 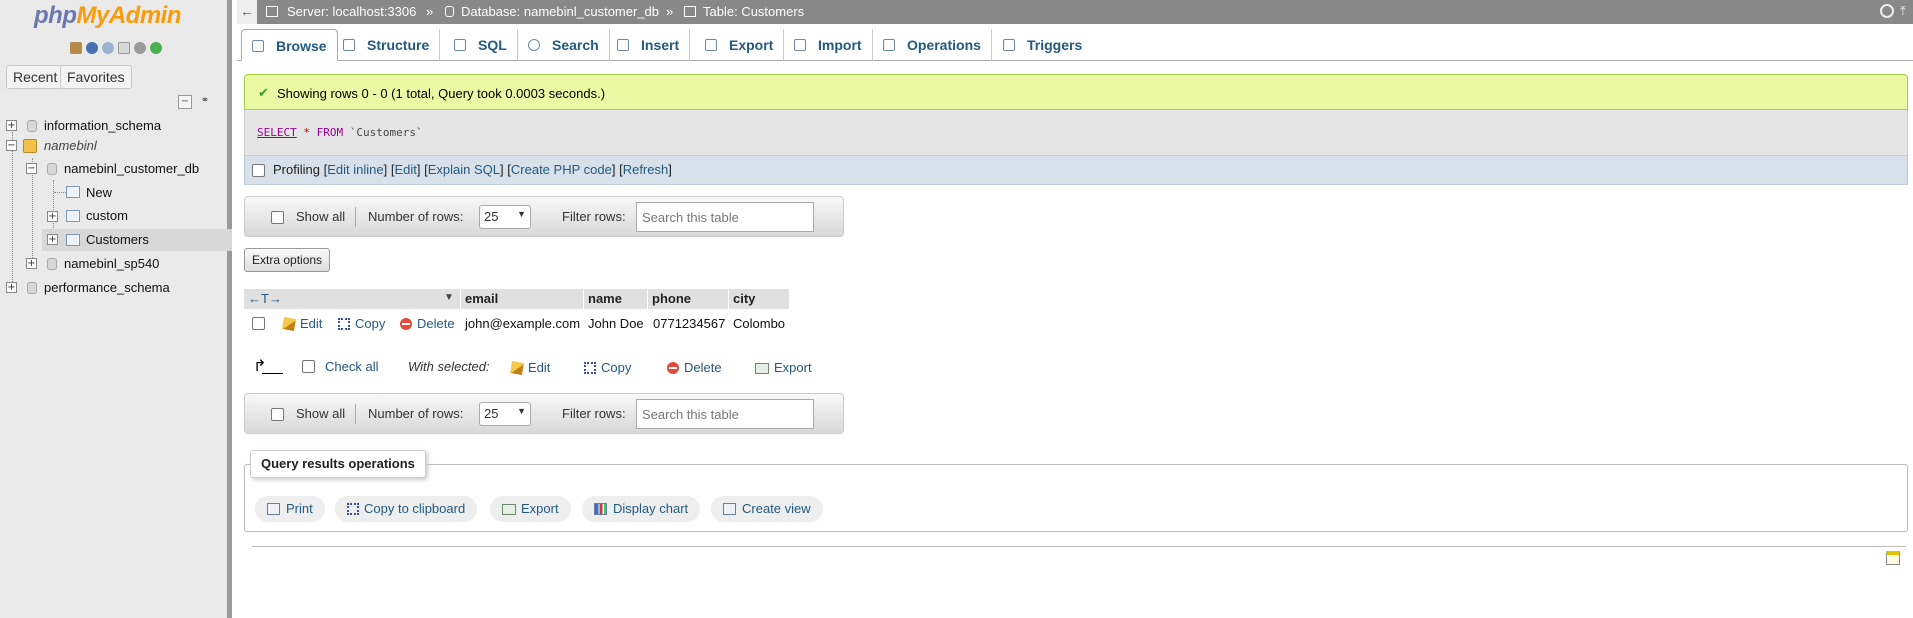 What do you see at coordinates (308, 366) in the screenshot?
I see `check-all-checkbox` at bounding box center [308, 366].